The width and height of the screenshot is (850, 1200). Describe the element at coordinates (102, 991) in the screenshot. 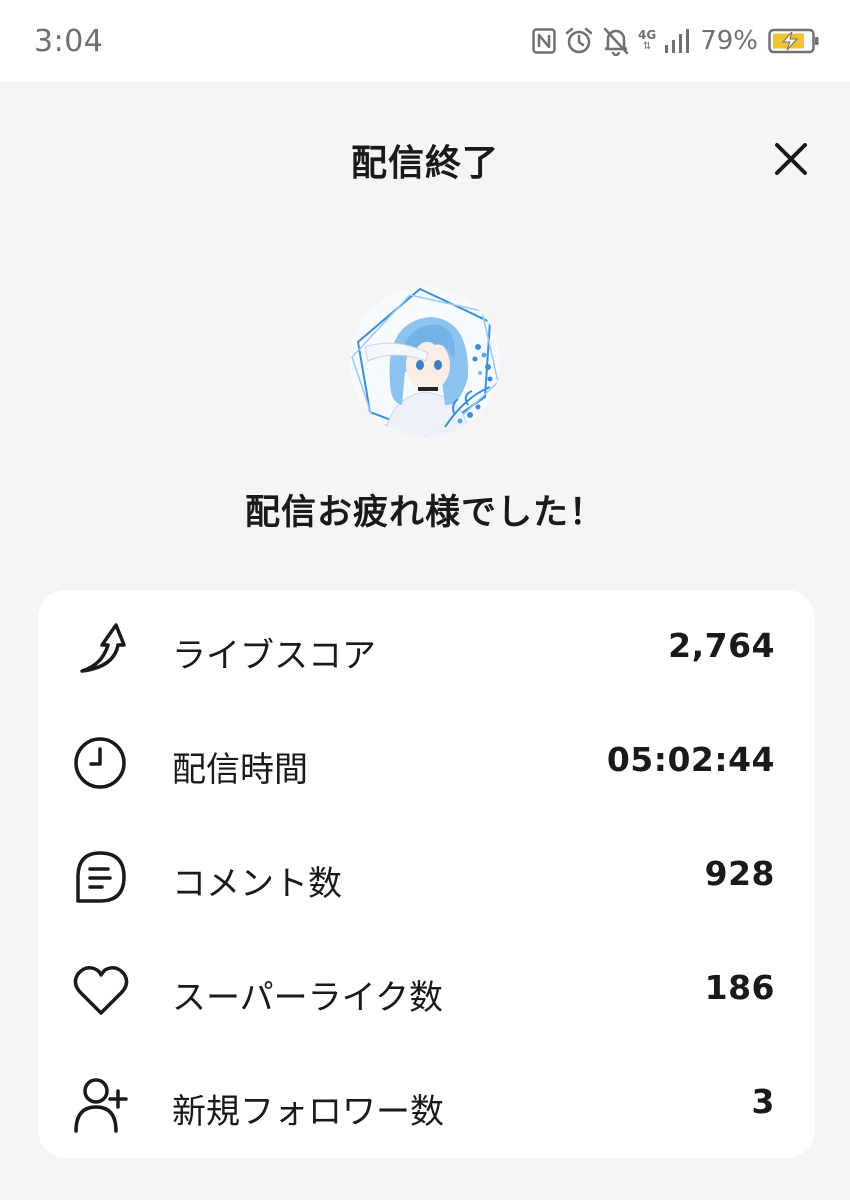

I see `heart-icon` at that location.